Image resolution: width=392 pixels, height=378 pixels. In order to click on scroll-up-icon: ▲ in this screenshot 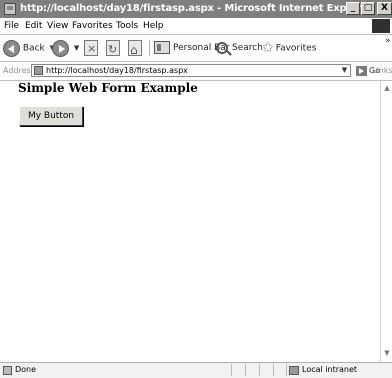, I will do `click(387, 88)`.